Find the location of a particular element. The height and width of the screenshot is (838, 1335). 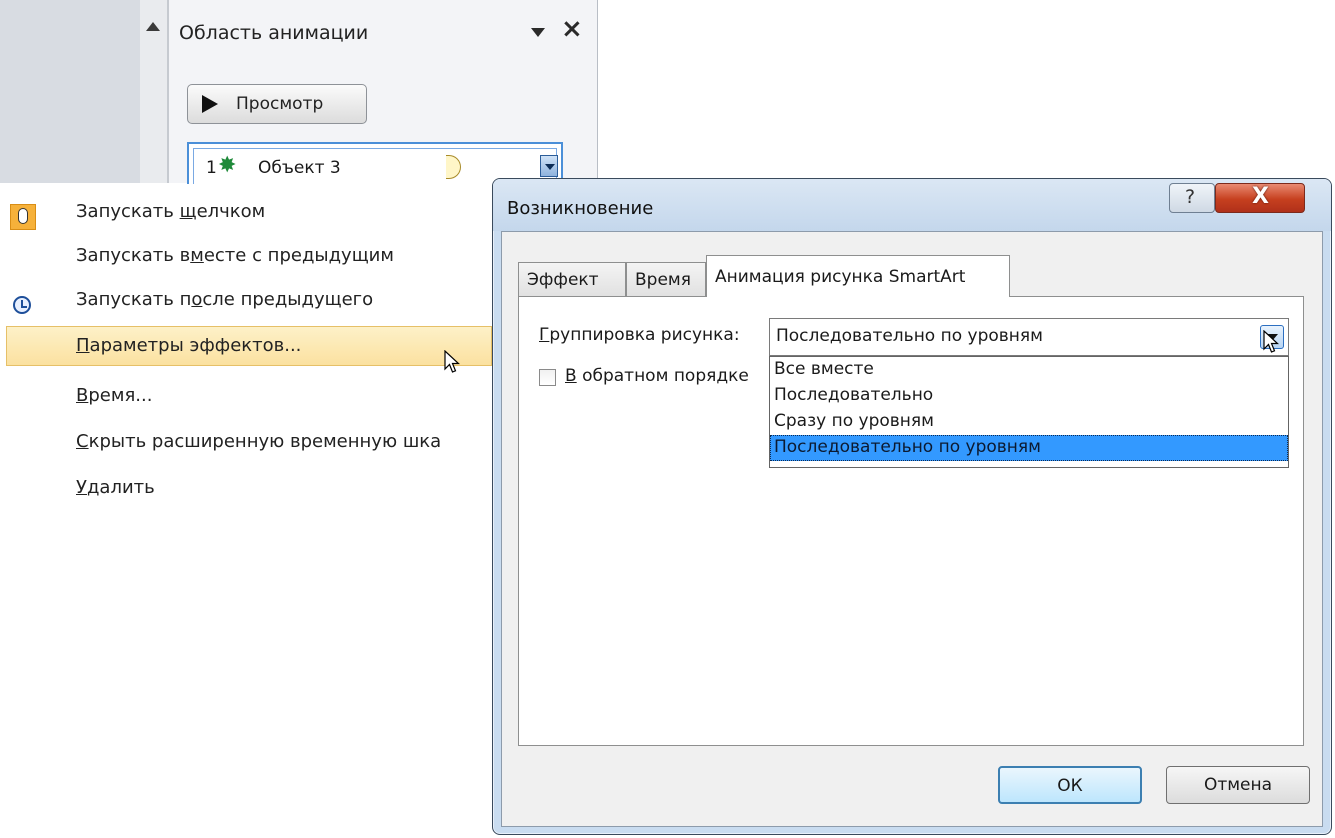

clock-icon is located at coordinates (22, 305).